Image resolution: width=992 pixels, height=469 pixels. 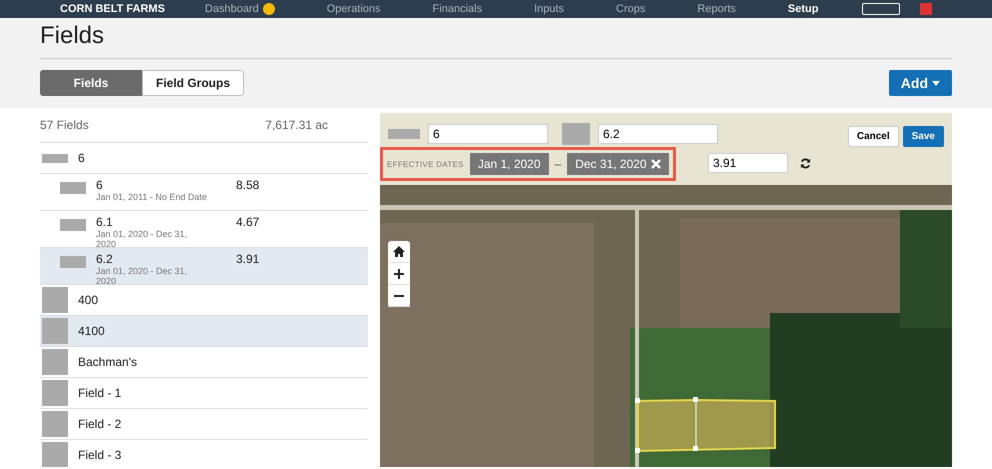 I want to click on brand-name: CORN BELT FARMS, so click(x=112, y=9).